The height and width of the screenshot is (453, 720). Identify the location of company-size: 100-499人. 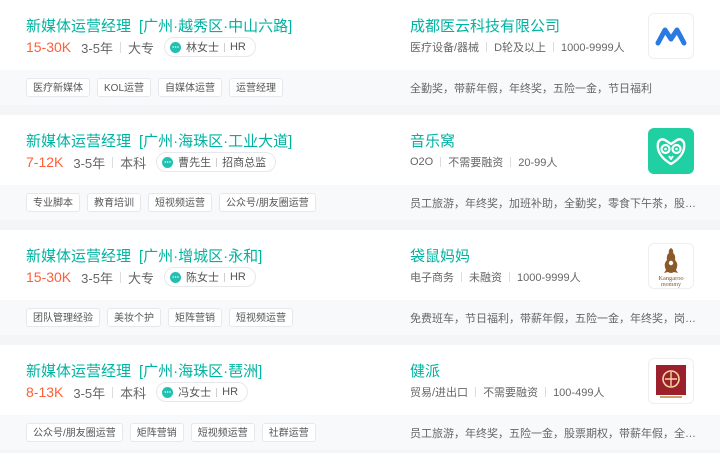
(579, 393).